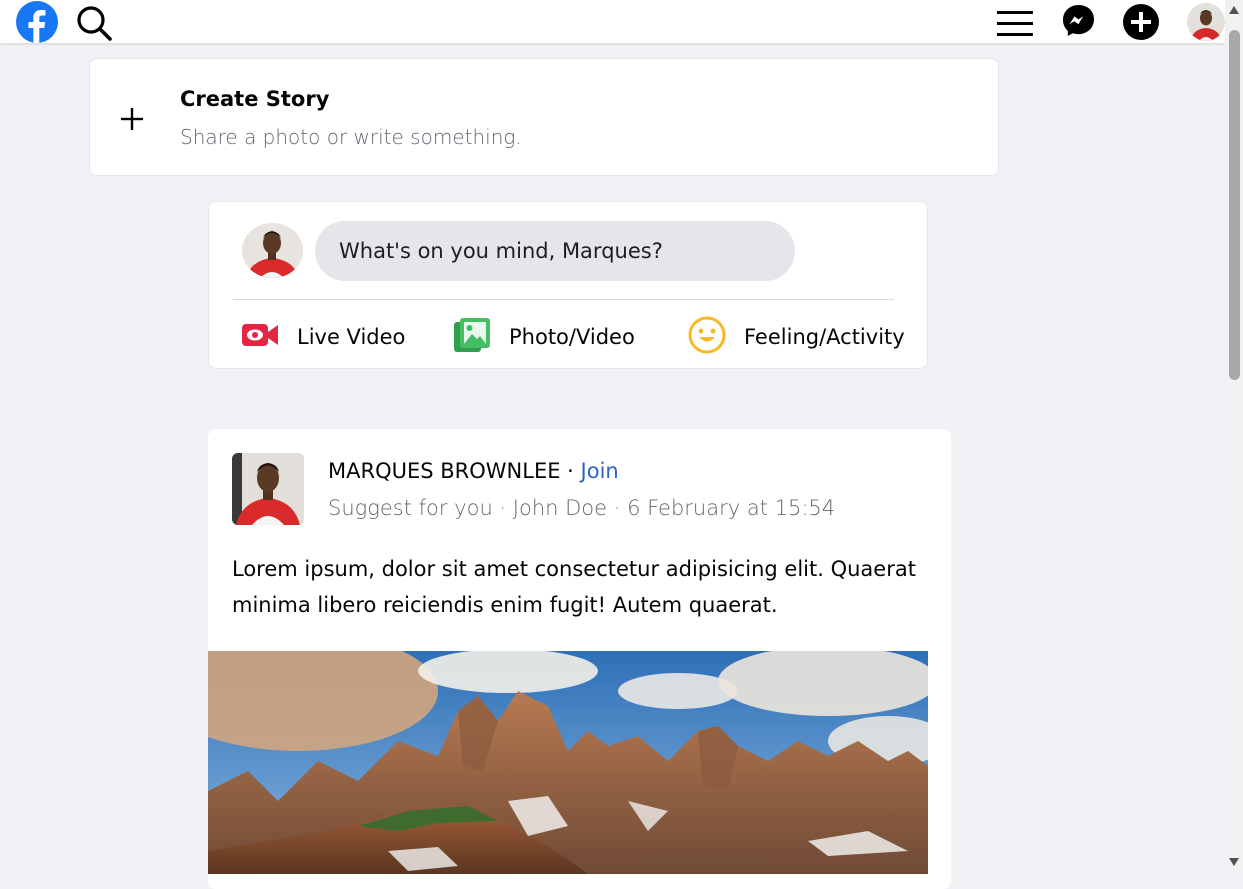  What do you see at coordinates (255, 99) in the screenshot?
I see `create-story-title: Create Story` at bounding box center [255, 99].